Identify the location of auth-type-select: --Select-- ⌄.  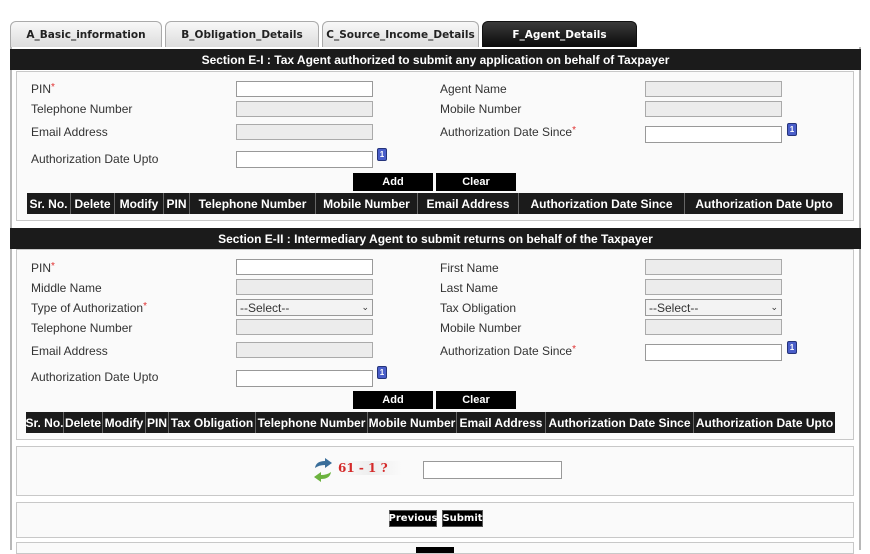
(304, 307).